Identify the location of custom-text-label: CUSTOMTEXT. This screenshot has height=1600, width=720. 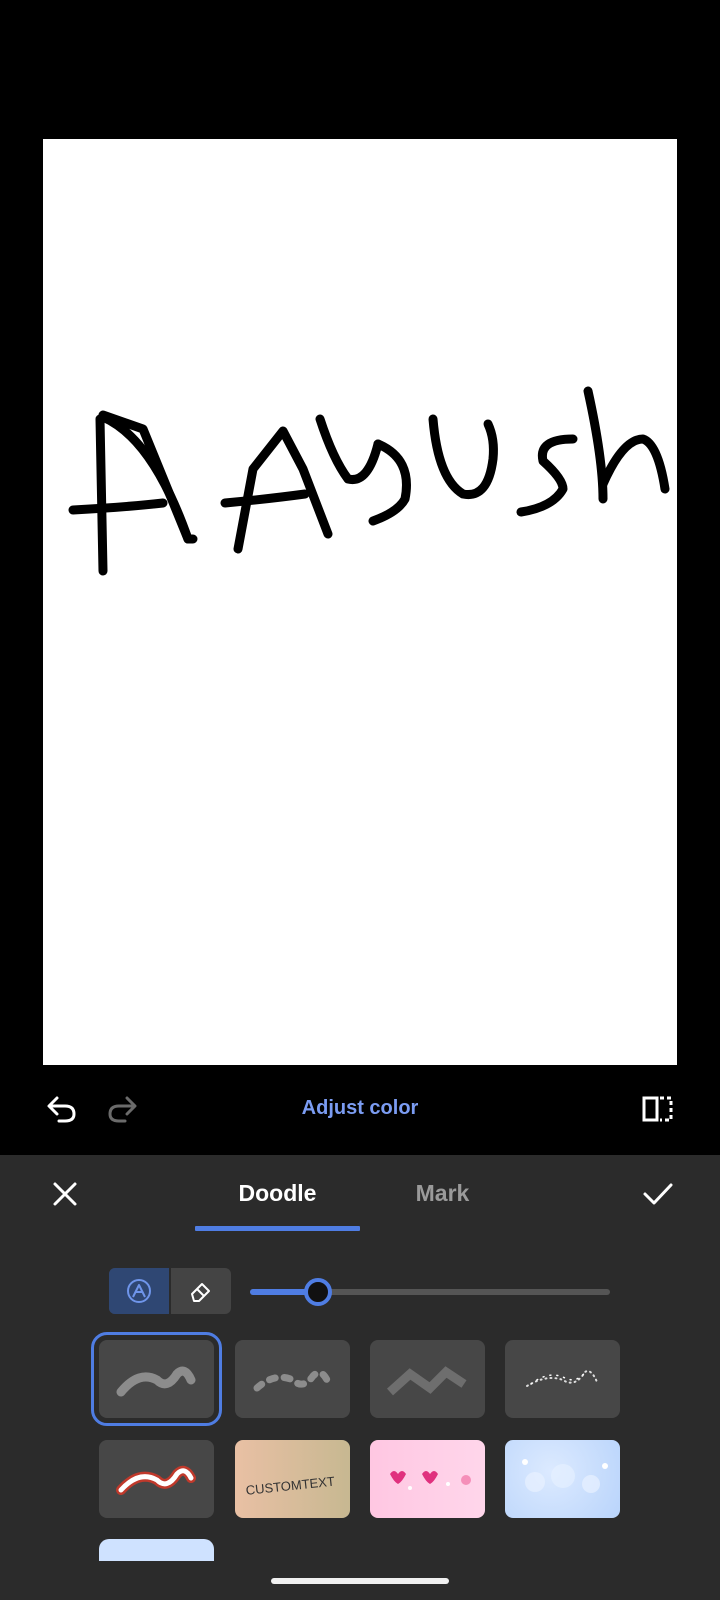
(290, 1486).